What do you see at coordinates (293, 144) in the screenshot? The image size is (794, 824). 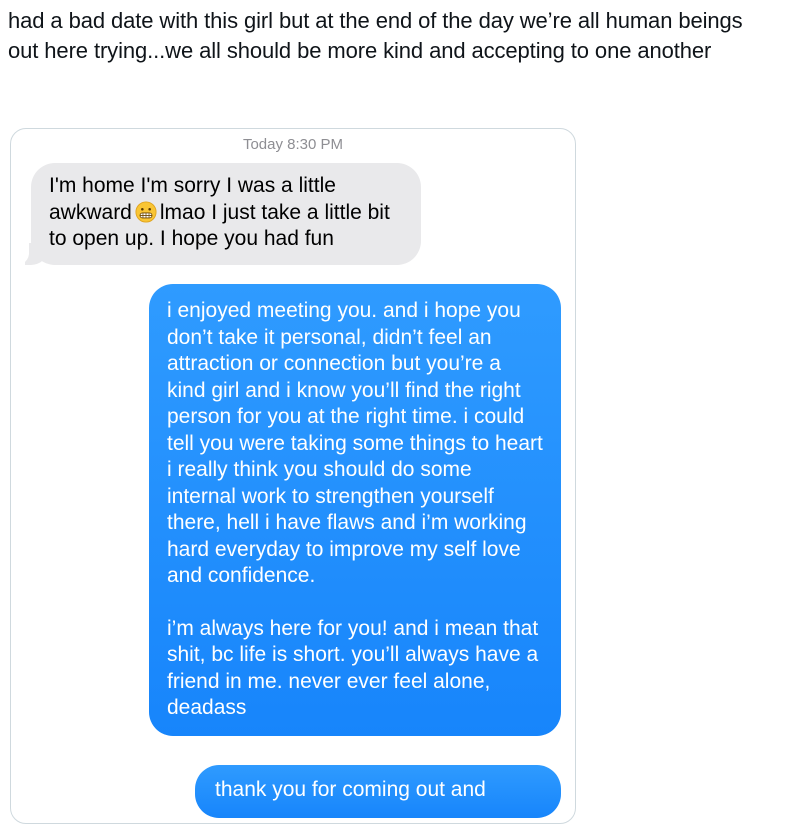 I see `message-timestamp: Today 8:30 PM` at bounding box center [293, 144].